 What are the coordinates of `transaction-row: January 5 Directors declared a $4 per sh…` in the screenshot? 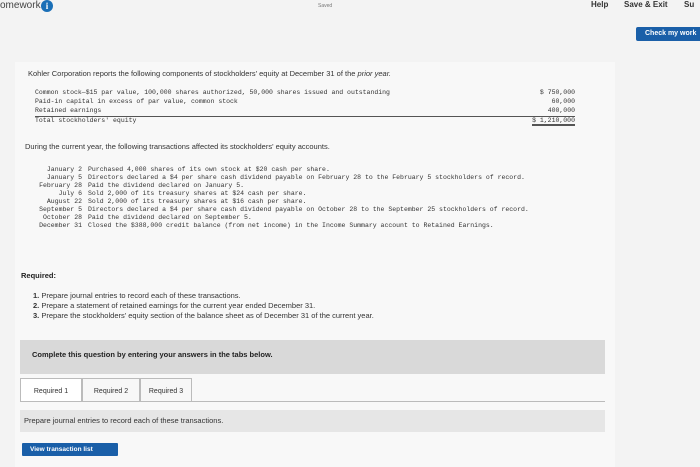 It's located at (315, 178).